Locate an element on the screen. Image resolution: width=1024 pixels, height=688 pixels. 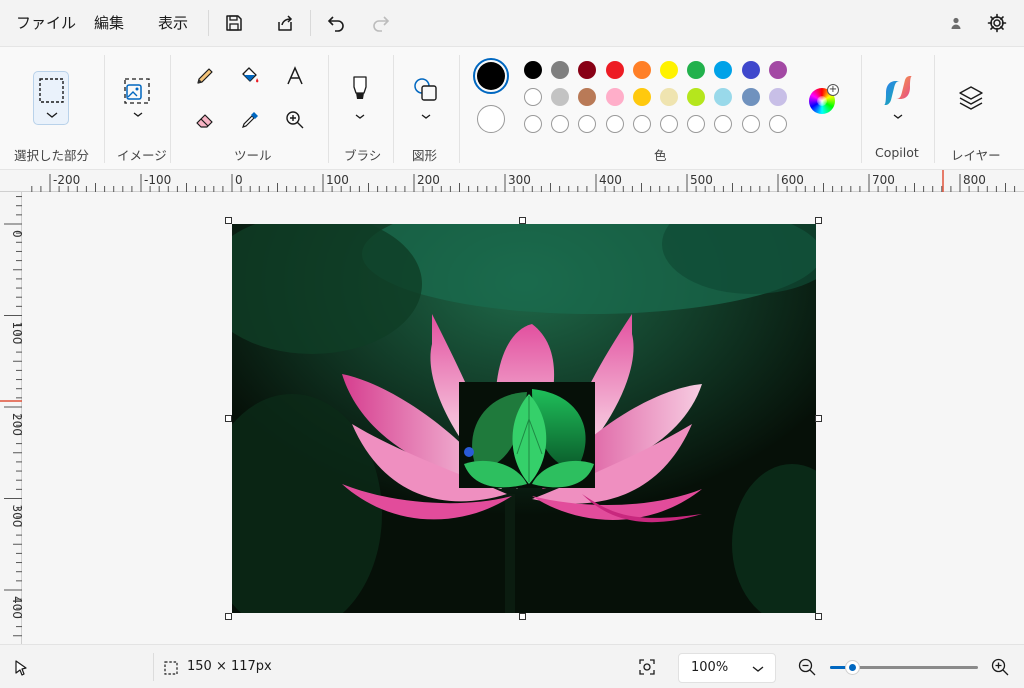
menu-edit: 編集 is located at coordinates (109, 22).